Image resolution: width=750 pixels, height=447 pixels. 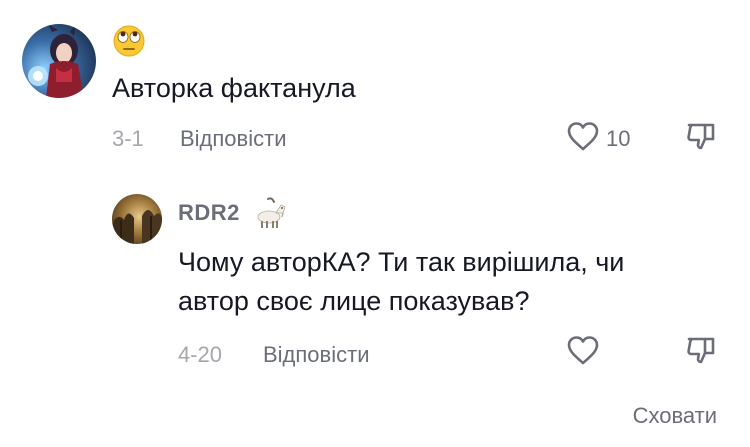 I want to click on comment-text: Авторка фактанула, so click(x=234, y=88).